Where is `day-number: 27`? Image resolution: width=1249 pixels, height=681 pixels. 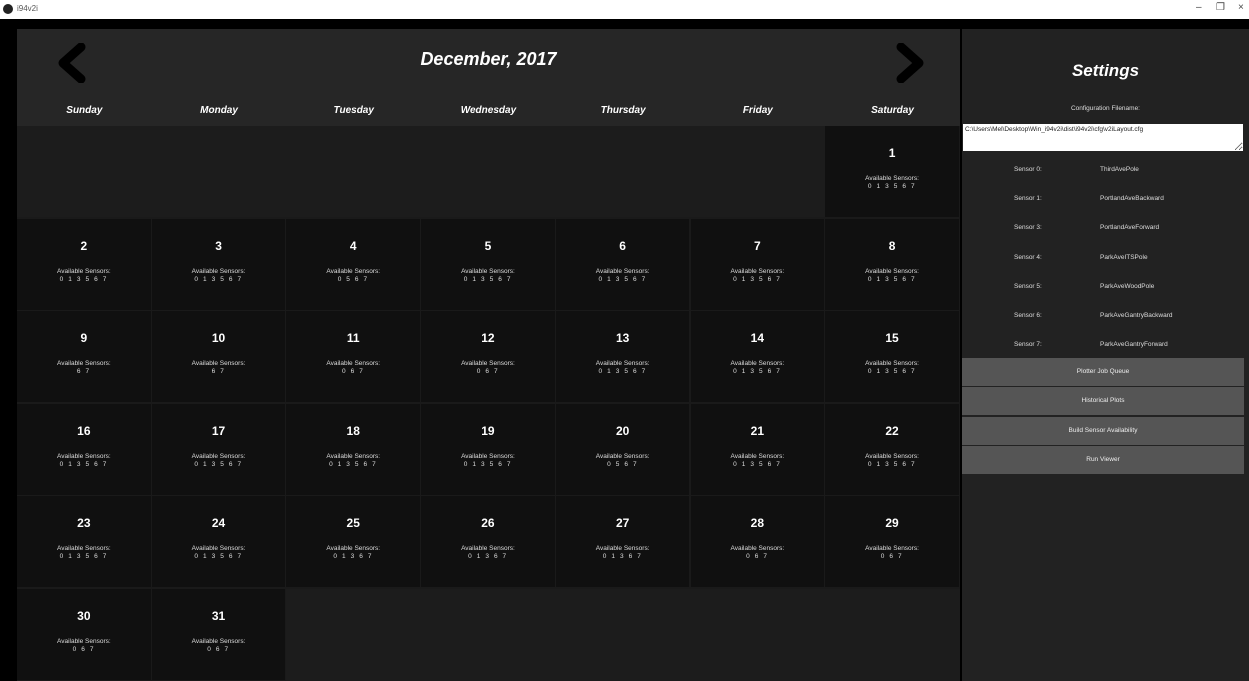 day-number: 27 is located at coordinates (622, 523).